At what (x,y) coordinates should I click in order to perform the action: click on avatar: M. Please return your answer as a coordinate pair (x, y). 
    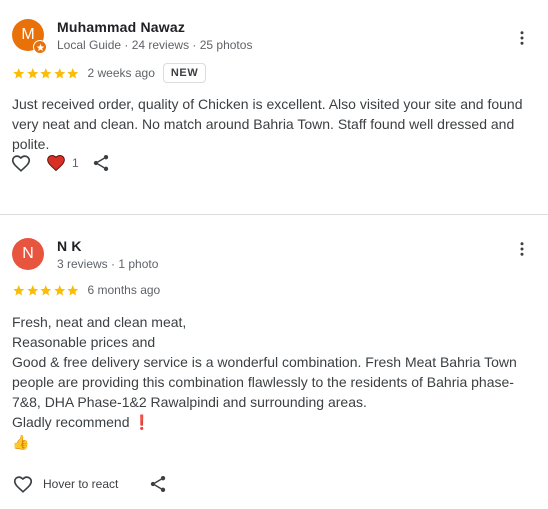
    Looking at the image, I should click on (29, 36).